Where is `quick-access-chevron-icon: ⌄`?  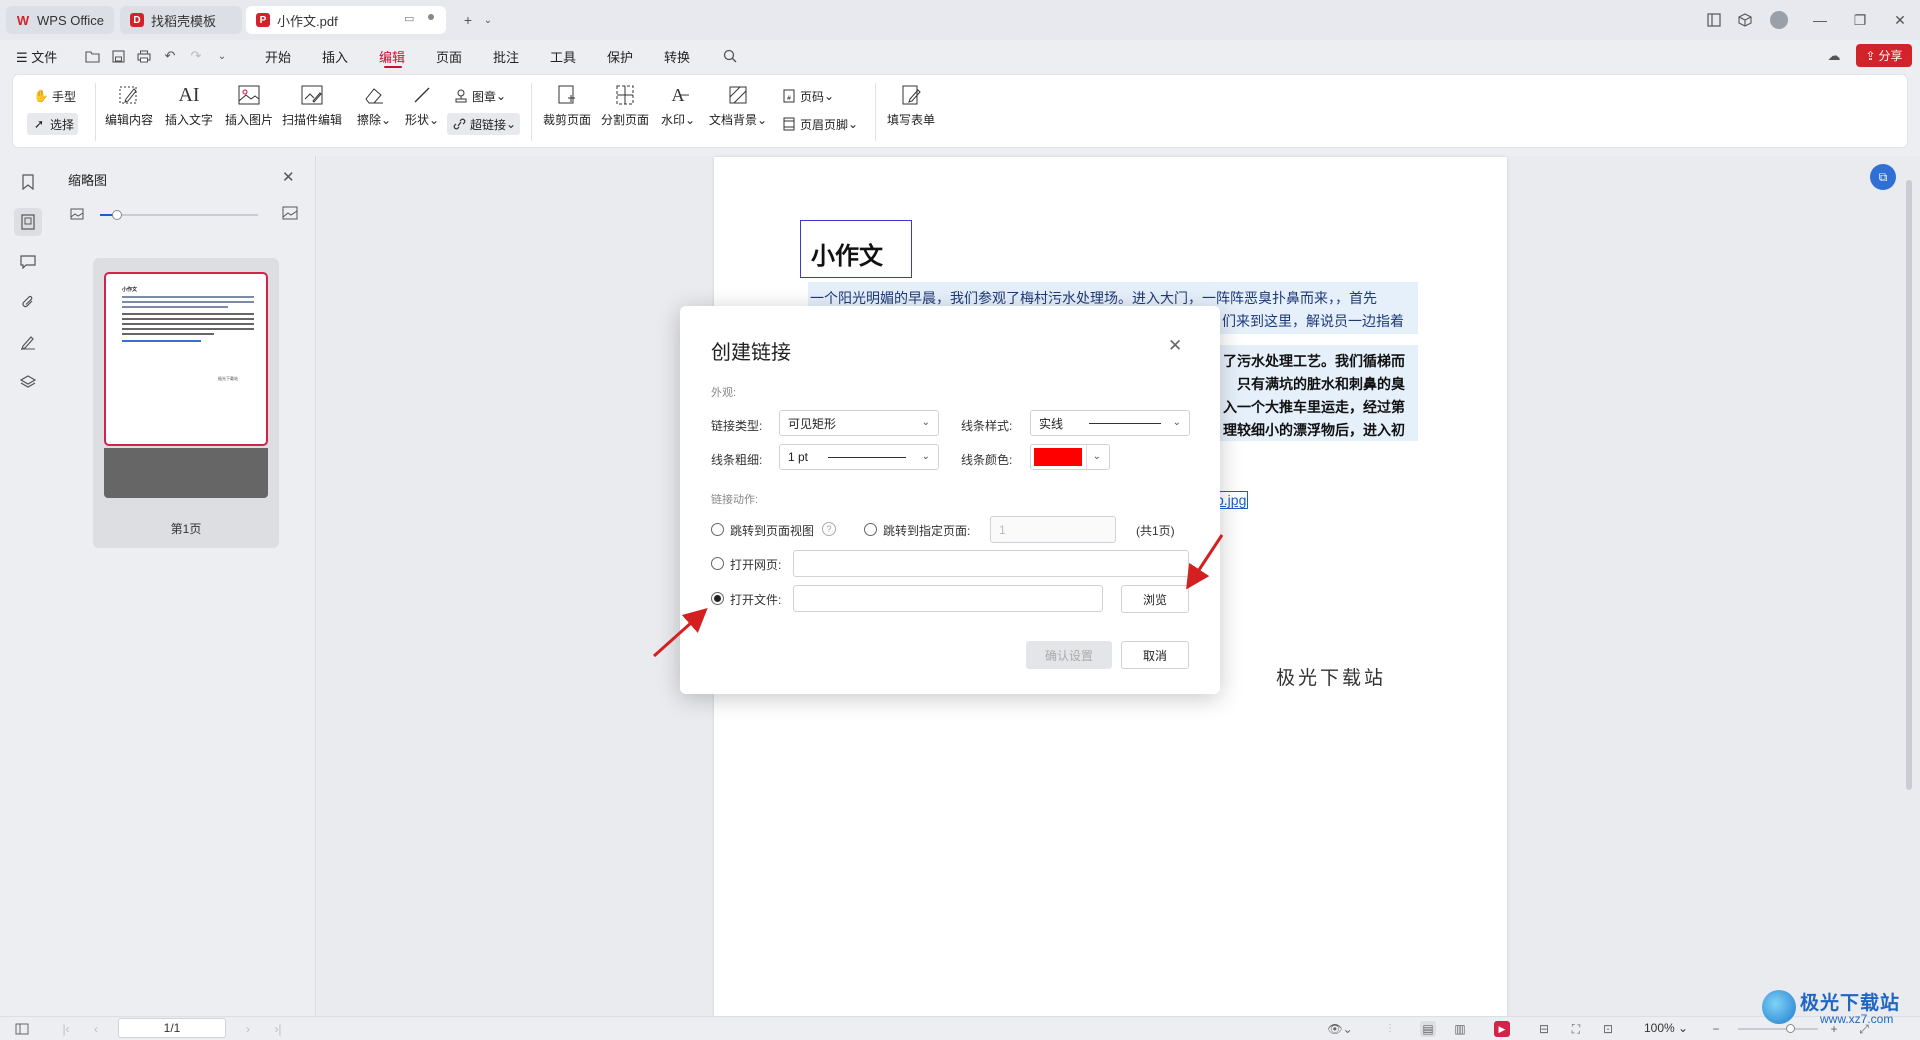 quick-access-chevron-icon: ⌄ is located at coordinates (222, 56).